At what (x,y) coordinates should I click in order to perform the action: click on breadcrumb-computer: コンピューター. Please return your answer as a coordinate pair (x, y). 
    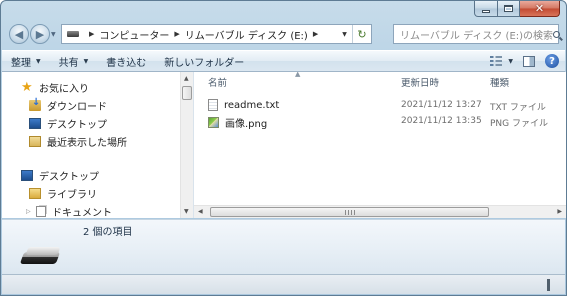
    Looking at the image, I should click on (134, 34).